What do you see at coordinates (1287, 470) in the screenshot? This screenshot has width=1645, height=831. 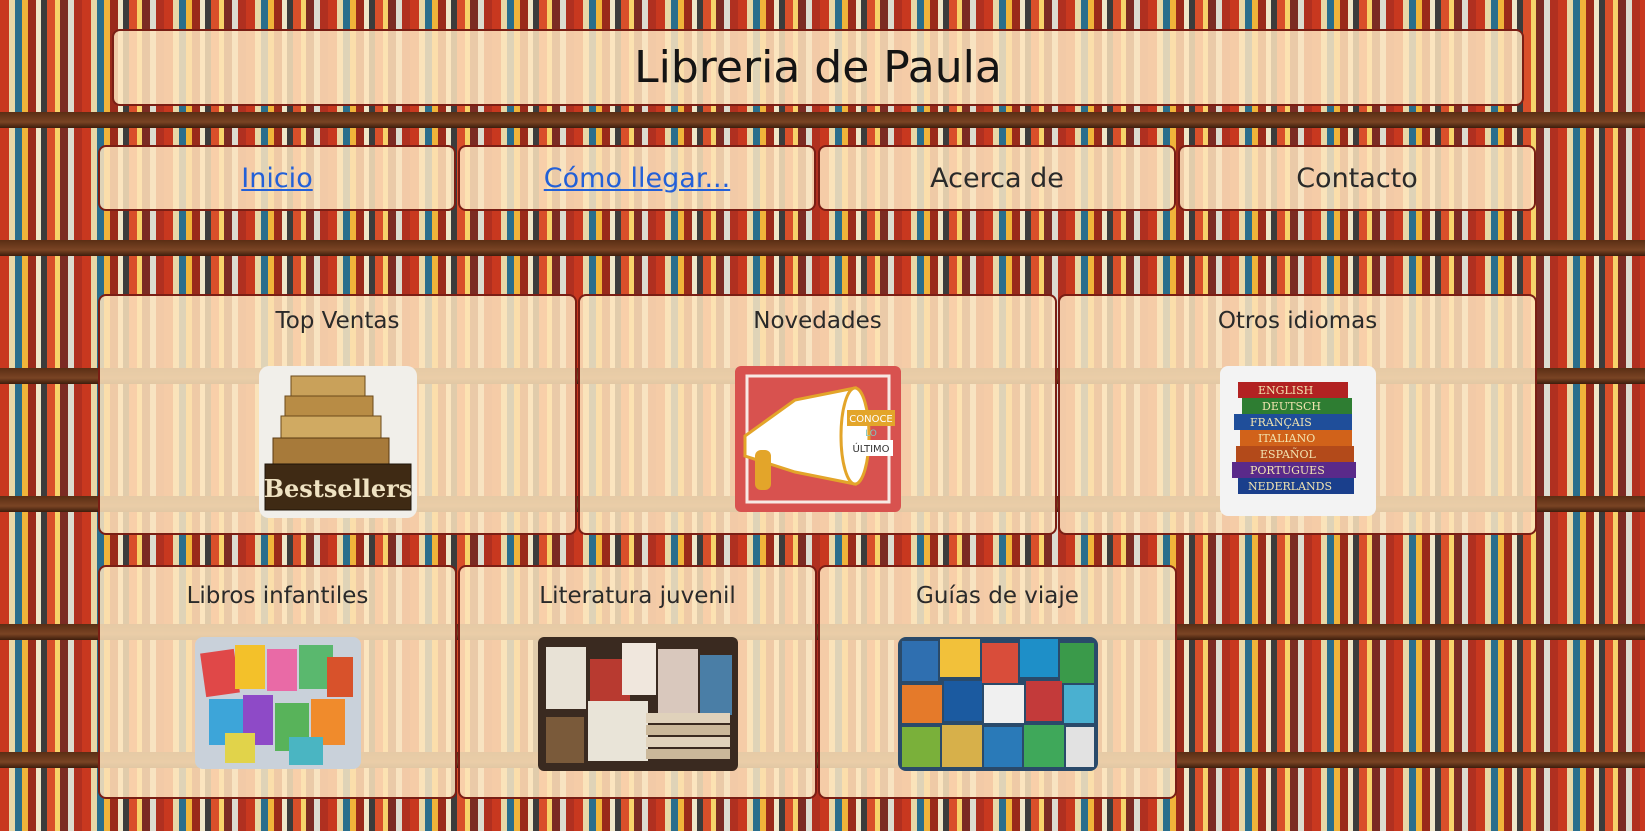 I see `svg-text: PORTUGUES` at bounding box center [1287, 470].